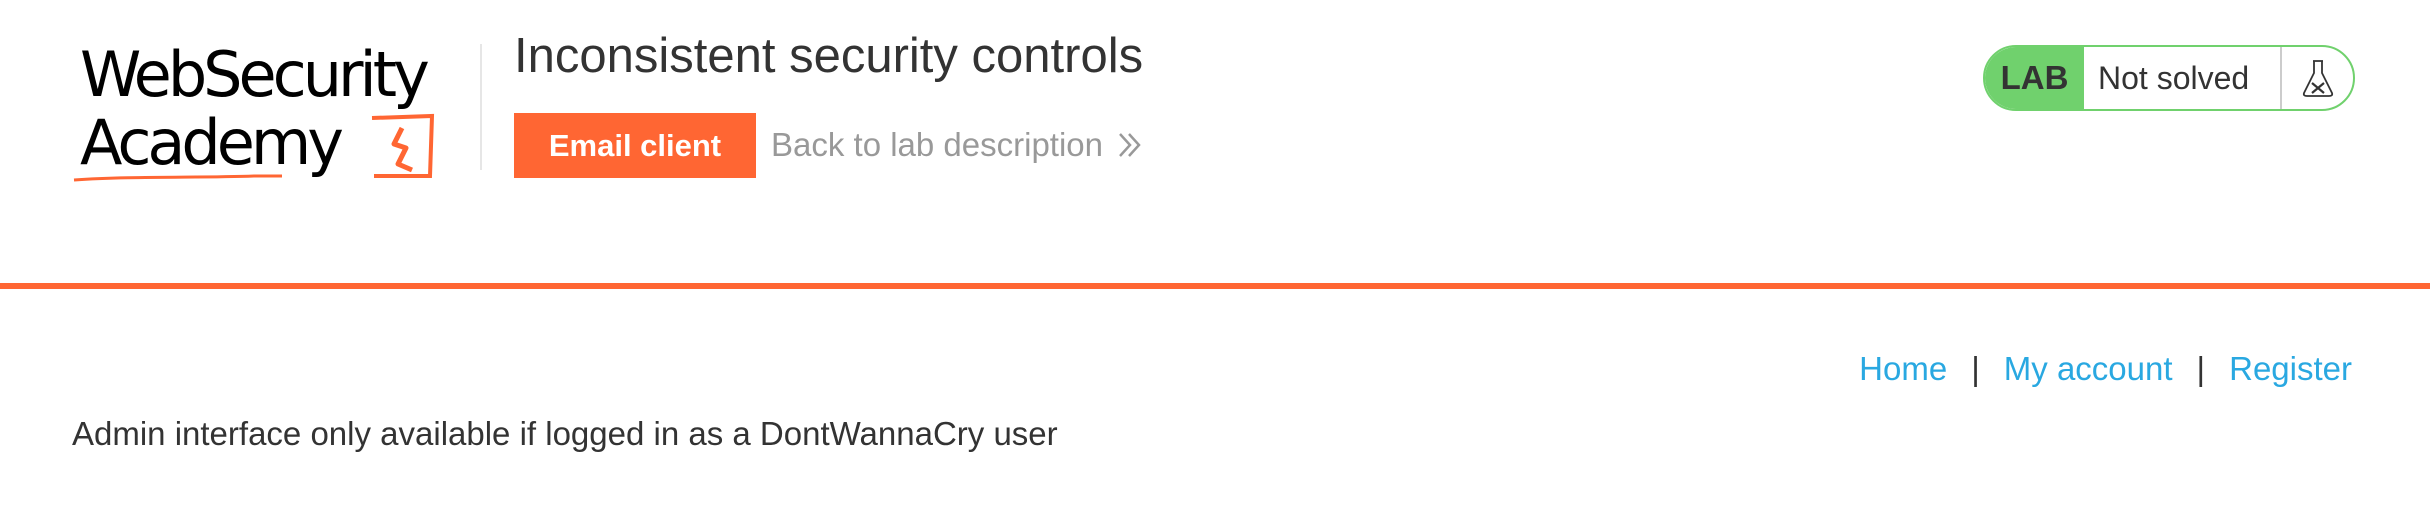 This screenshot has height=510, width=2430. I want to click on header-separator, so click(1215, 286).